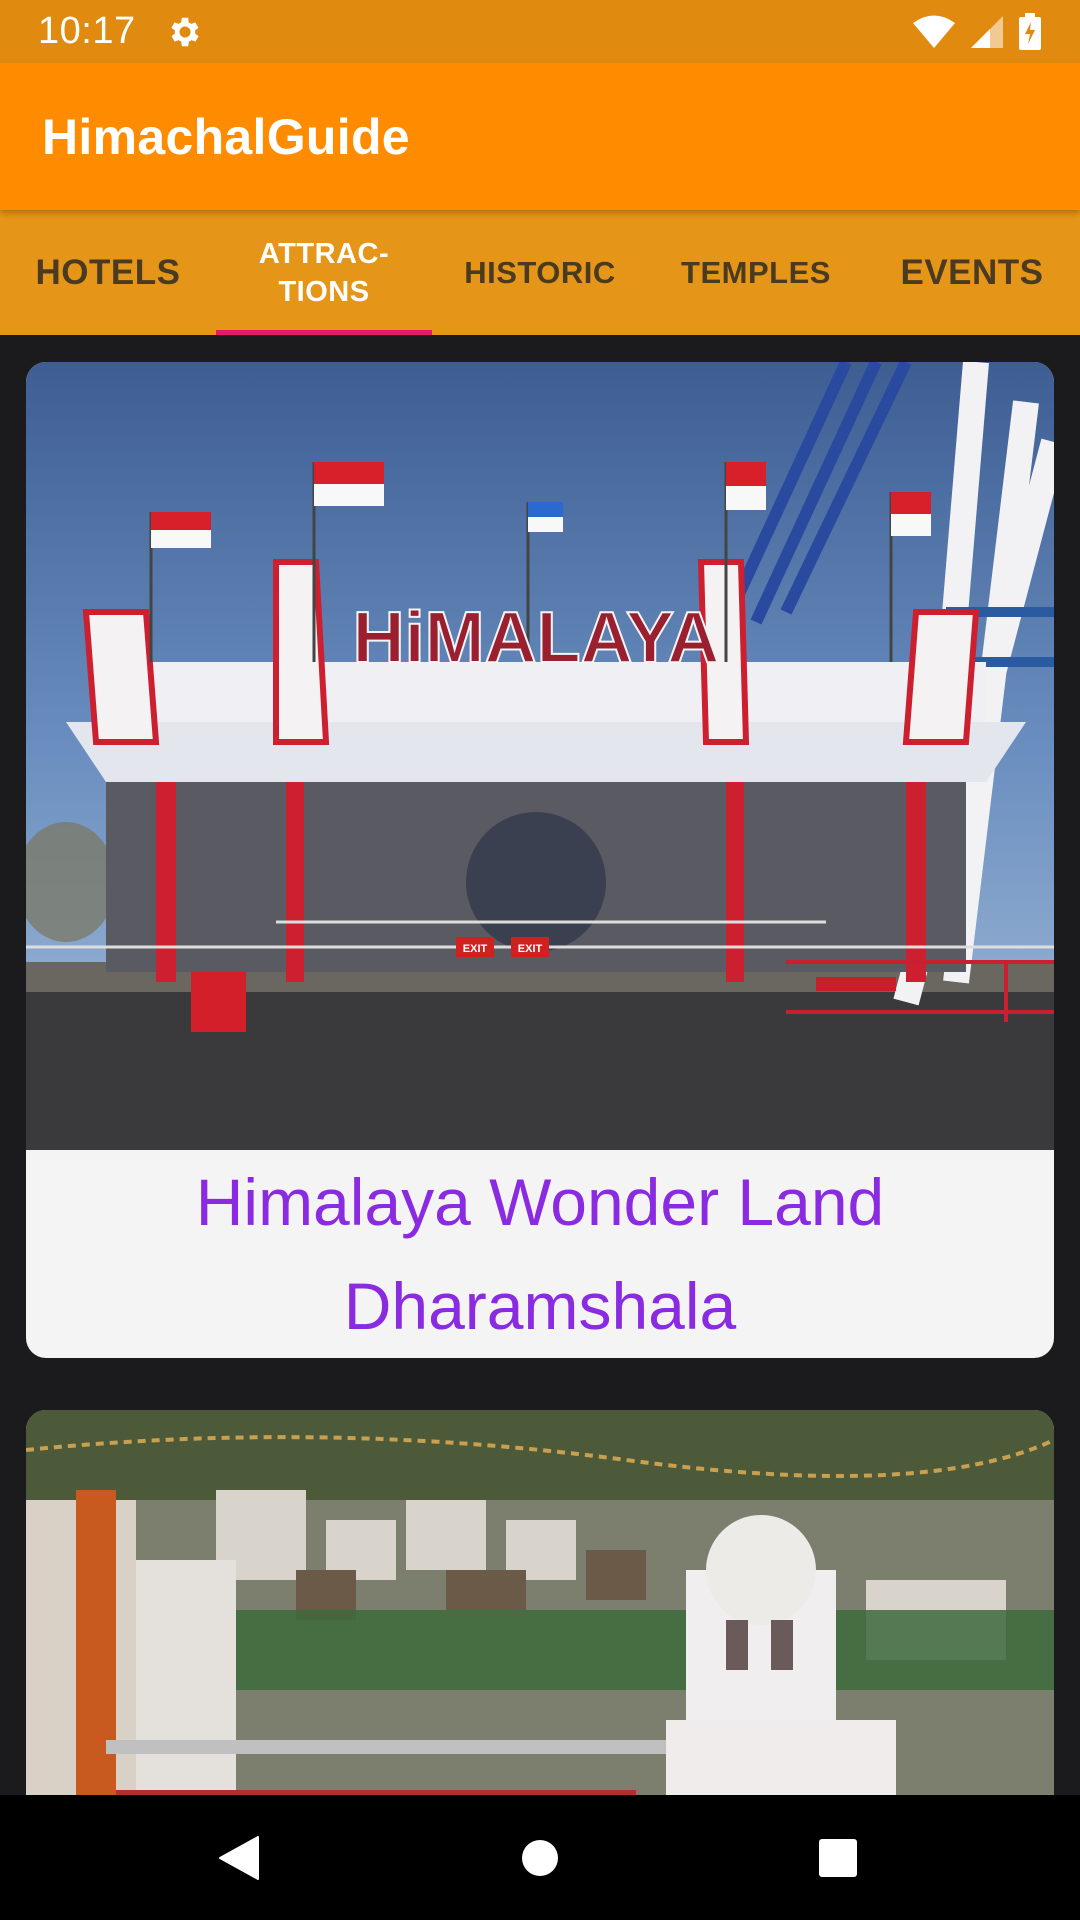 The height and width of the screenshot is (1920, 1080). I want to click on attraction-title: Himalaya Wonder Land Dharamshala, so click(540, 1254).